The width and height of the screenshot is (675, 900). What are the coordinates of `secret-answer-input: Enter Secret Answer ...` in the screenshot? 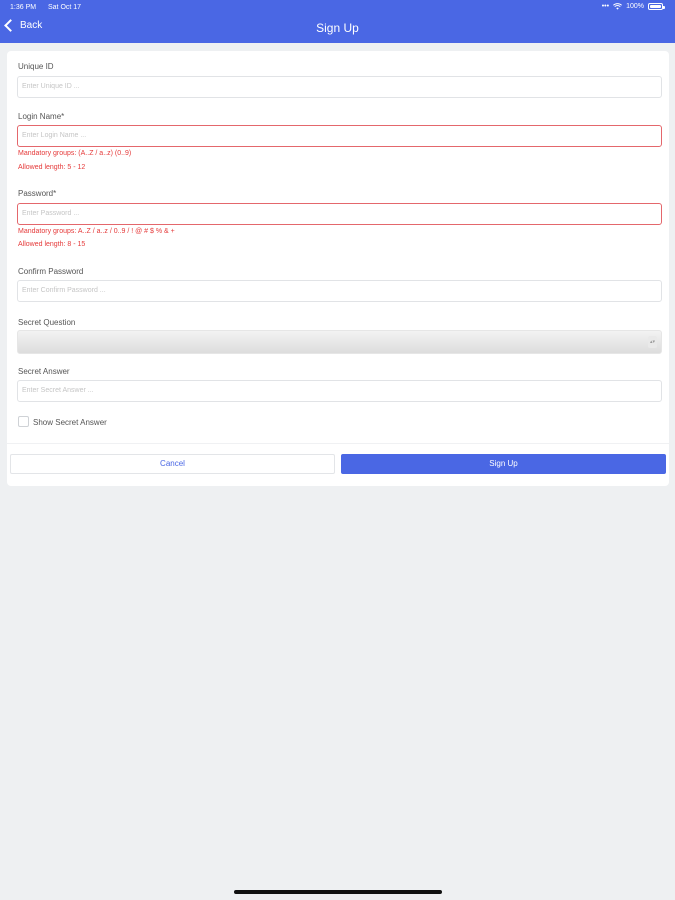 It's located at (339, 391).